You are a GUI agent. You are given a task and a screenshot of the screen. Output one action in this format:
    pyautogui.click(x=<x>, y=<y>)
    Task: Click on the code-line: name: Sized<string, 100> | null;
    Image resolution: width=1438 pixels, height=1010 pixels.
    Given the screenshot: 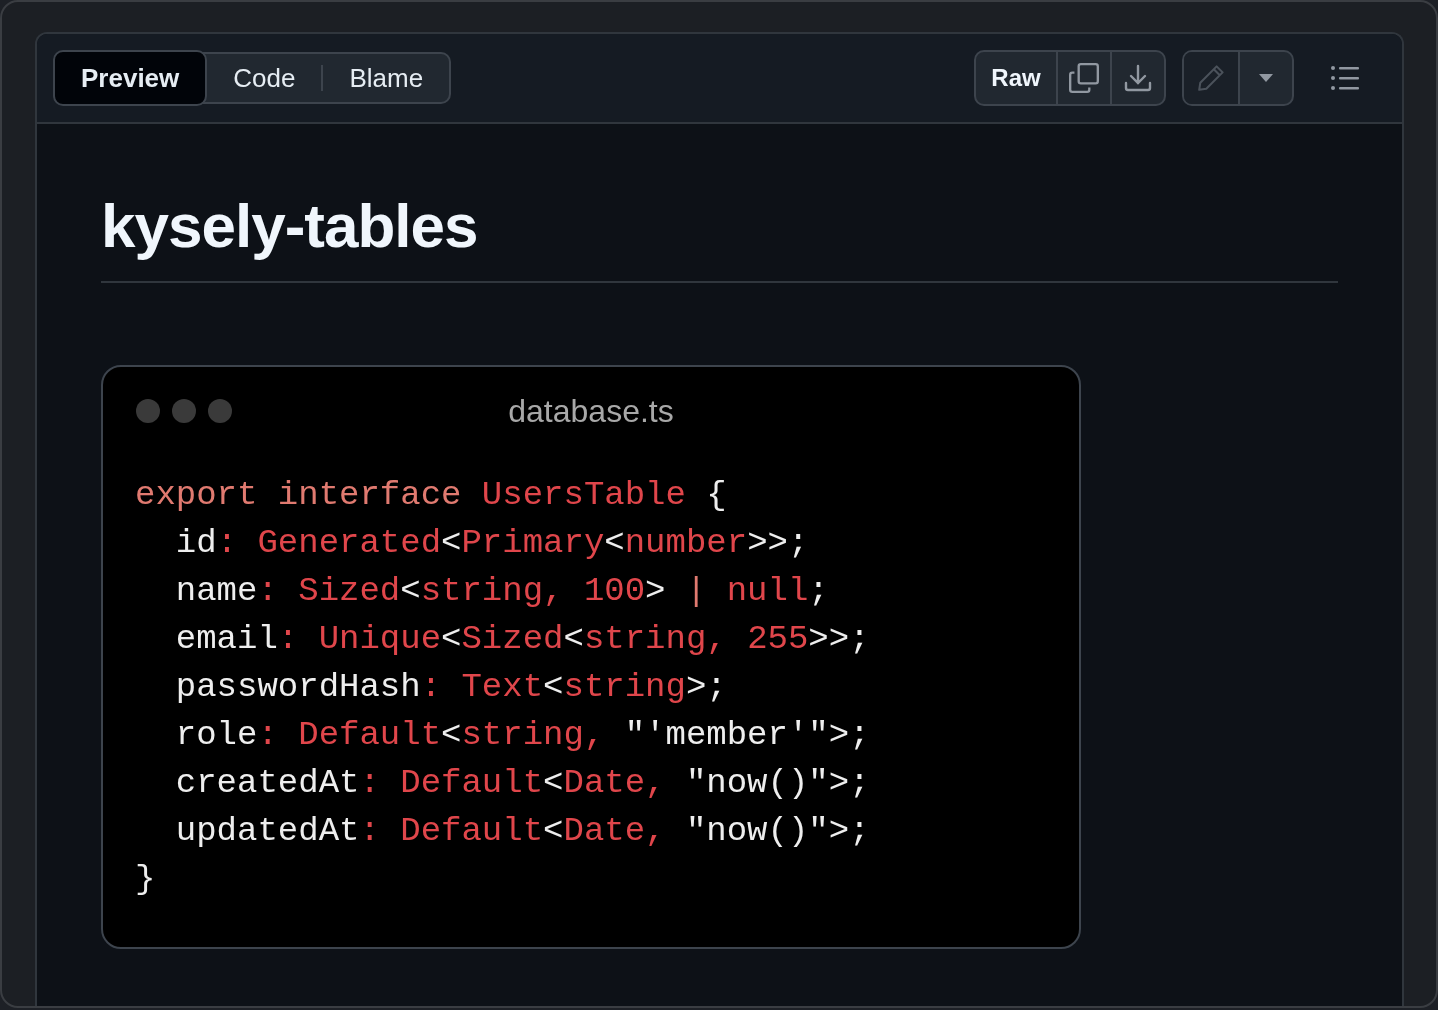 What is the action you would take?
    pyautogui.click(x=501, y=591)
    